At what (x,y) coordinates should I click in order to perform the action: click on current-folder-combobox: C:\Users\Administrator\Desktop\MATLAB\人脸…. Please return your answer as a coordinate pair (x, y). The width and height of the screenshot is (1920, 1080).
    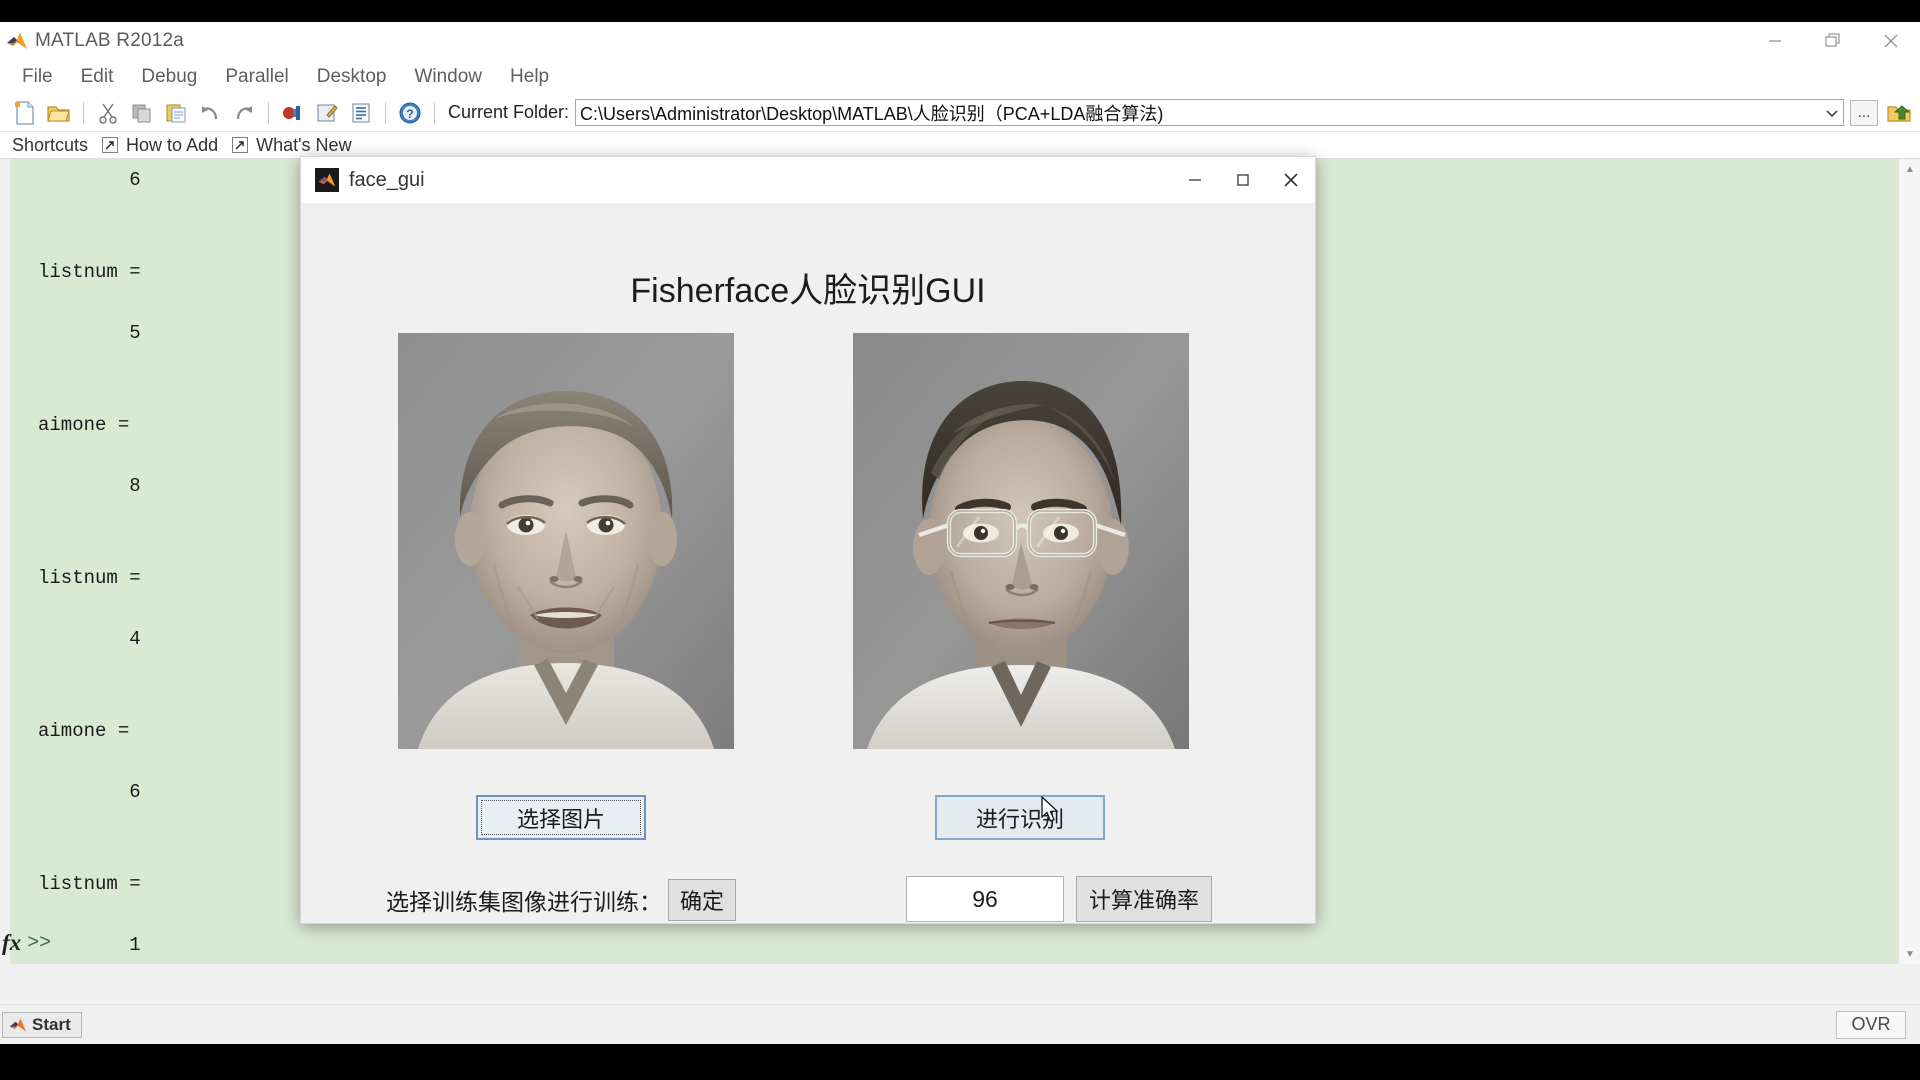
    Looking at the image, I should click on (1209, 112).